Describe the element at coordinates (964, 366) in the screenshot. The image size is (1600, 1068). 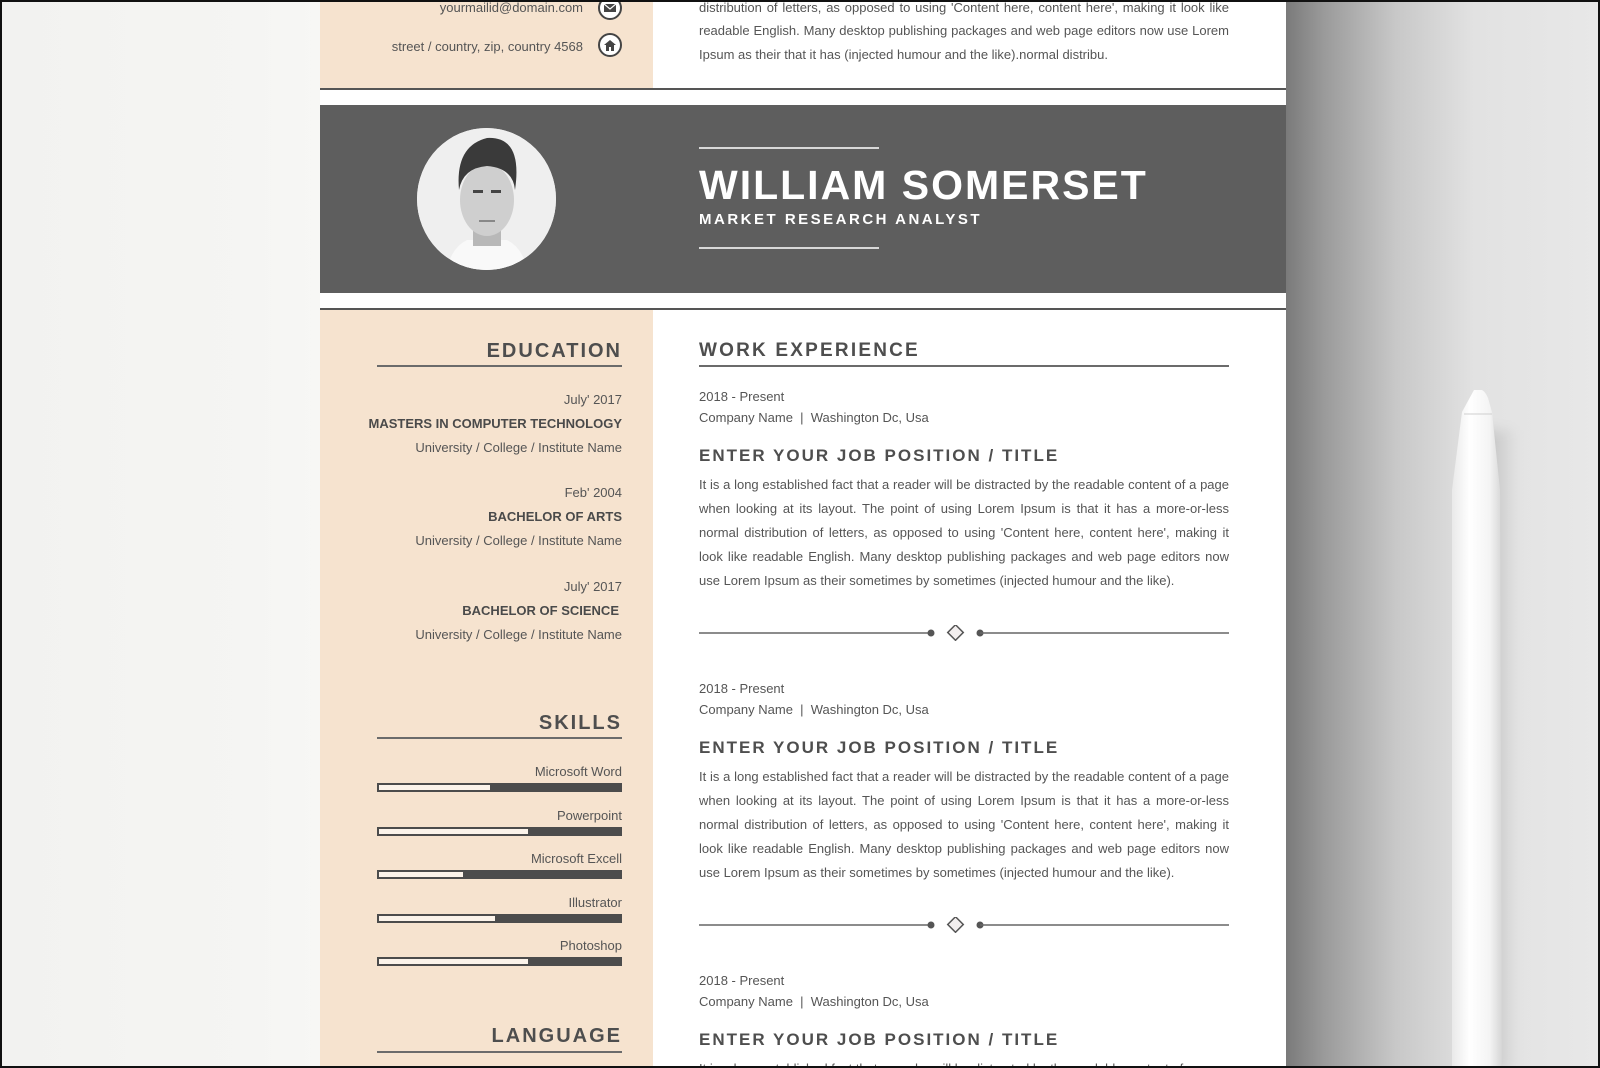
I see `work-experience-rule` at that location.